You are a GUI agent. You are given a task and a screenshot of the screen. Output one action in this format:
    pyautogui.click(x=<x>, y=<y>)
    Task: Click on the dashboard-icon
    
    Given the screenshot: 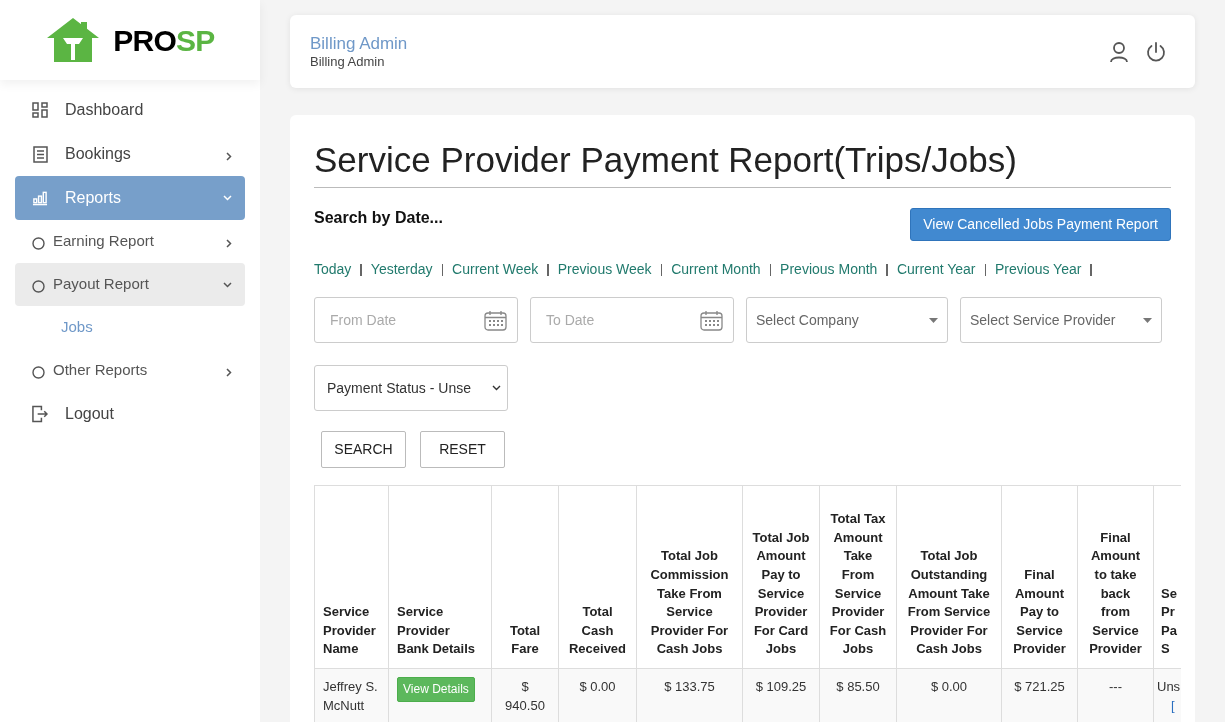 What is the action you would take?
    pyautogui.click(x=40, y=110)
    